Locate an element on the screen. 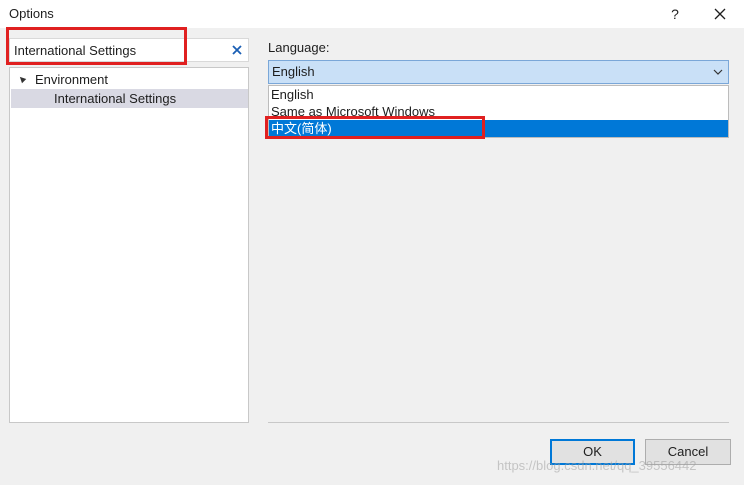  clear-icon is located at coordinates (237, 50).